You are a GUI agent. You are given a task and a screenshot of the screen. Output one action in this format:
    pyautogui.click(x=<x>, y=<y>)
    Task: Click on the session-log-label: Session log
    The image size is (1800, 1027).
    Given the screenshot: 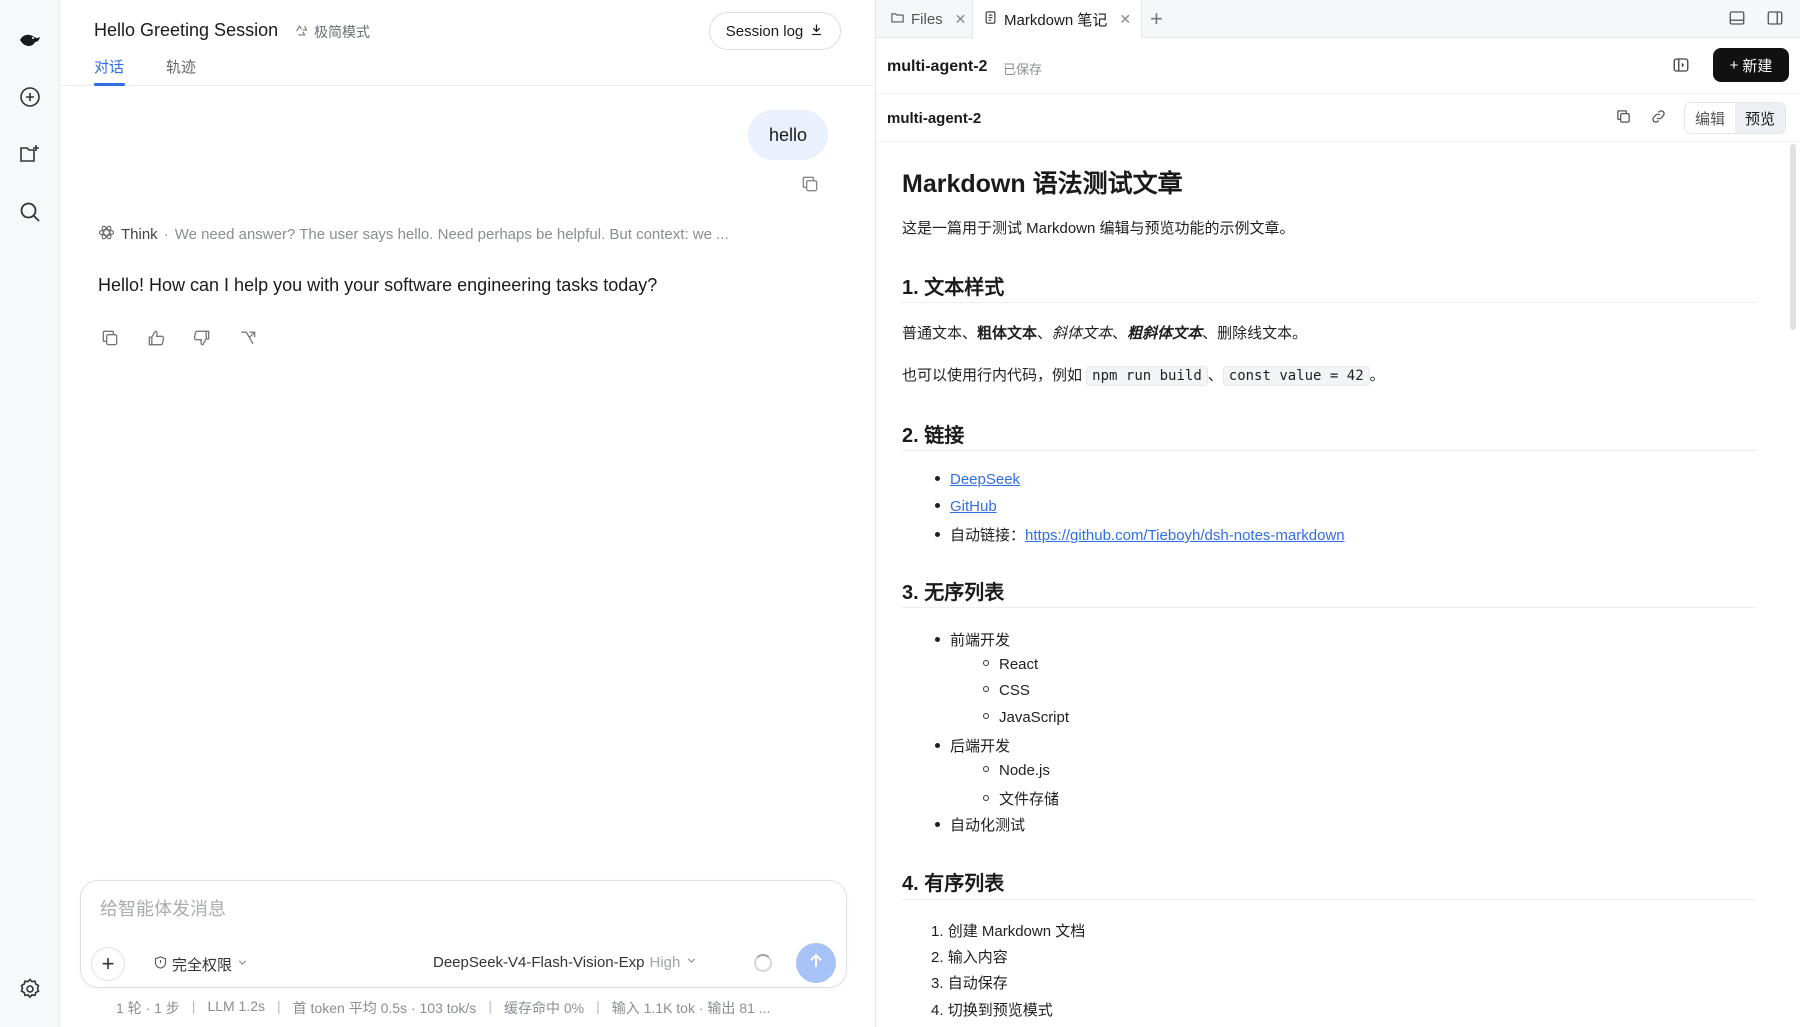 What is the action you would take?
    pyautogui.click(x=764, y=31)
    